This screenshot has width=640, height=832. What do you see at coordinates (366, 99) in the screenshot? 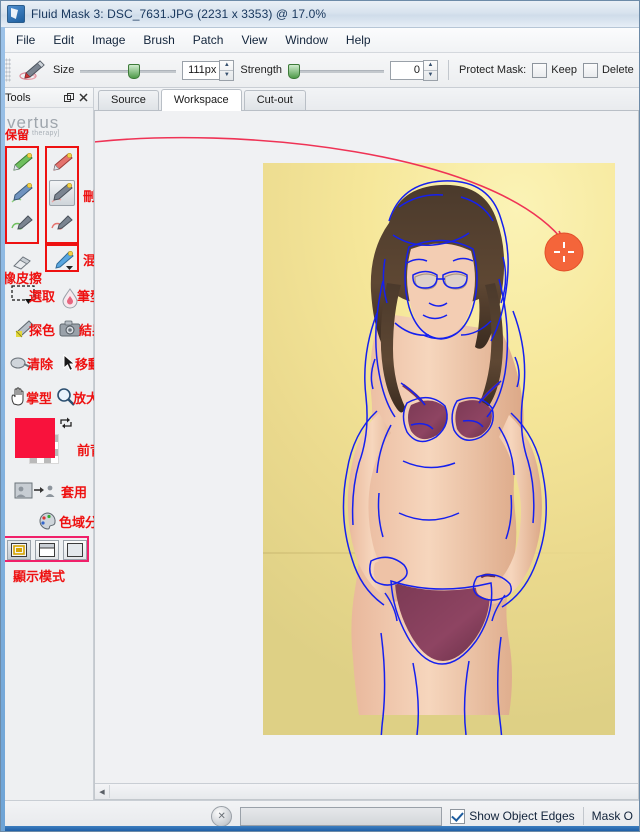
I see `view-tabs: Source Workspace Cut-out` at bounding box center [366, 99].